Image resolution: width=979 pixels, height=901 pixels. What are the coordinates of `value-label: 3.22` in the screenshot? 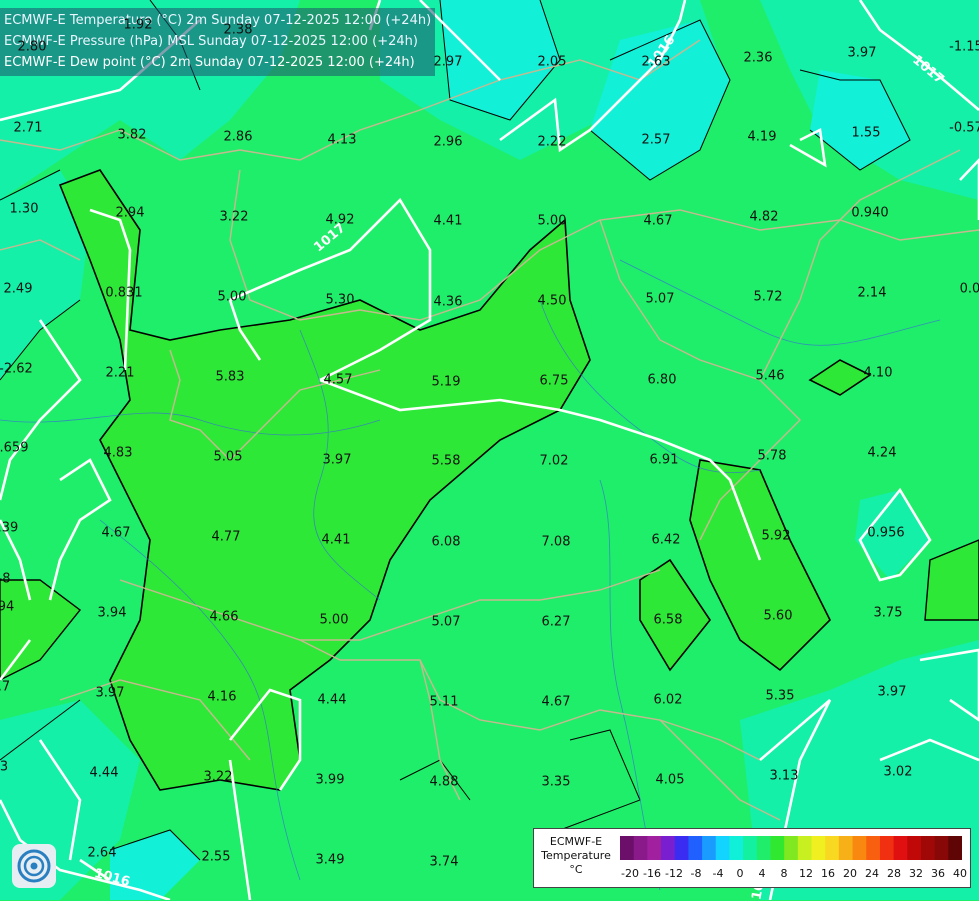 It's located at (234, 217).